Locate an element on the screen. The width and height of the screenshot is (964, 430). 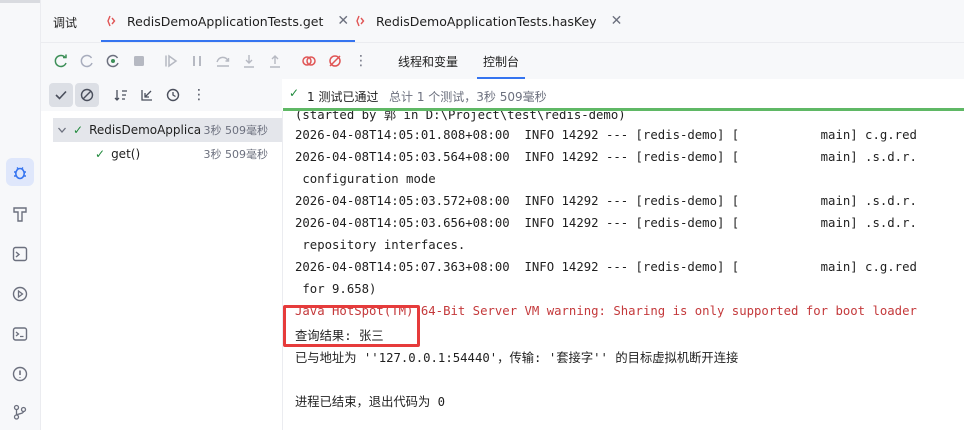
show-passed-icon is located at coordinates (61, 95).